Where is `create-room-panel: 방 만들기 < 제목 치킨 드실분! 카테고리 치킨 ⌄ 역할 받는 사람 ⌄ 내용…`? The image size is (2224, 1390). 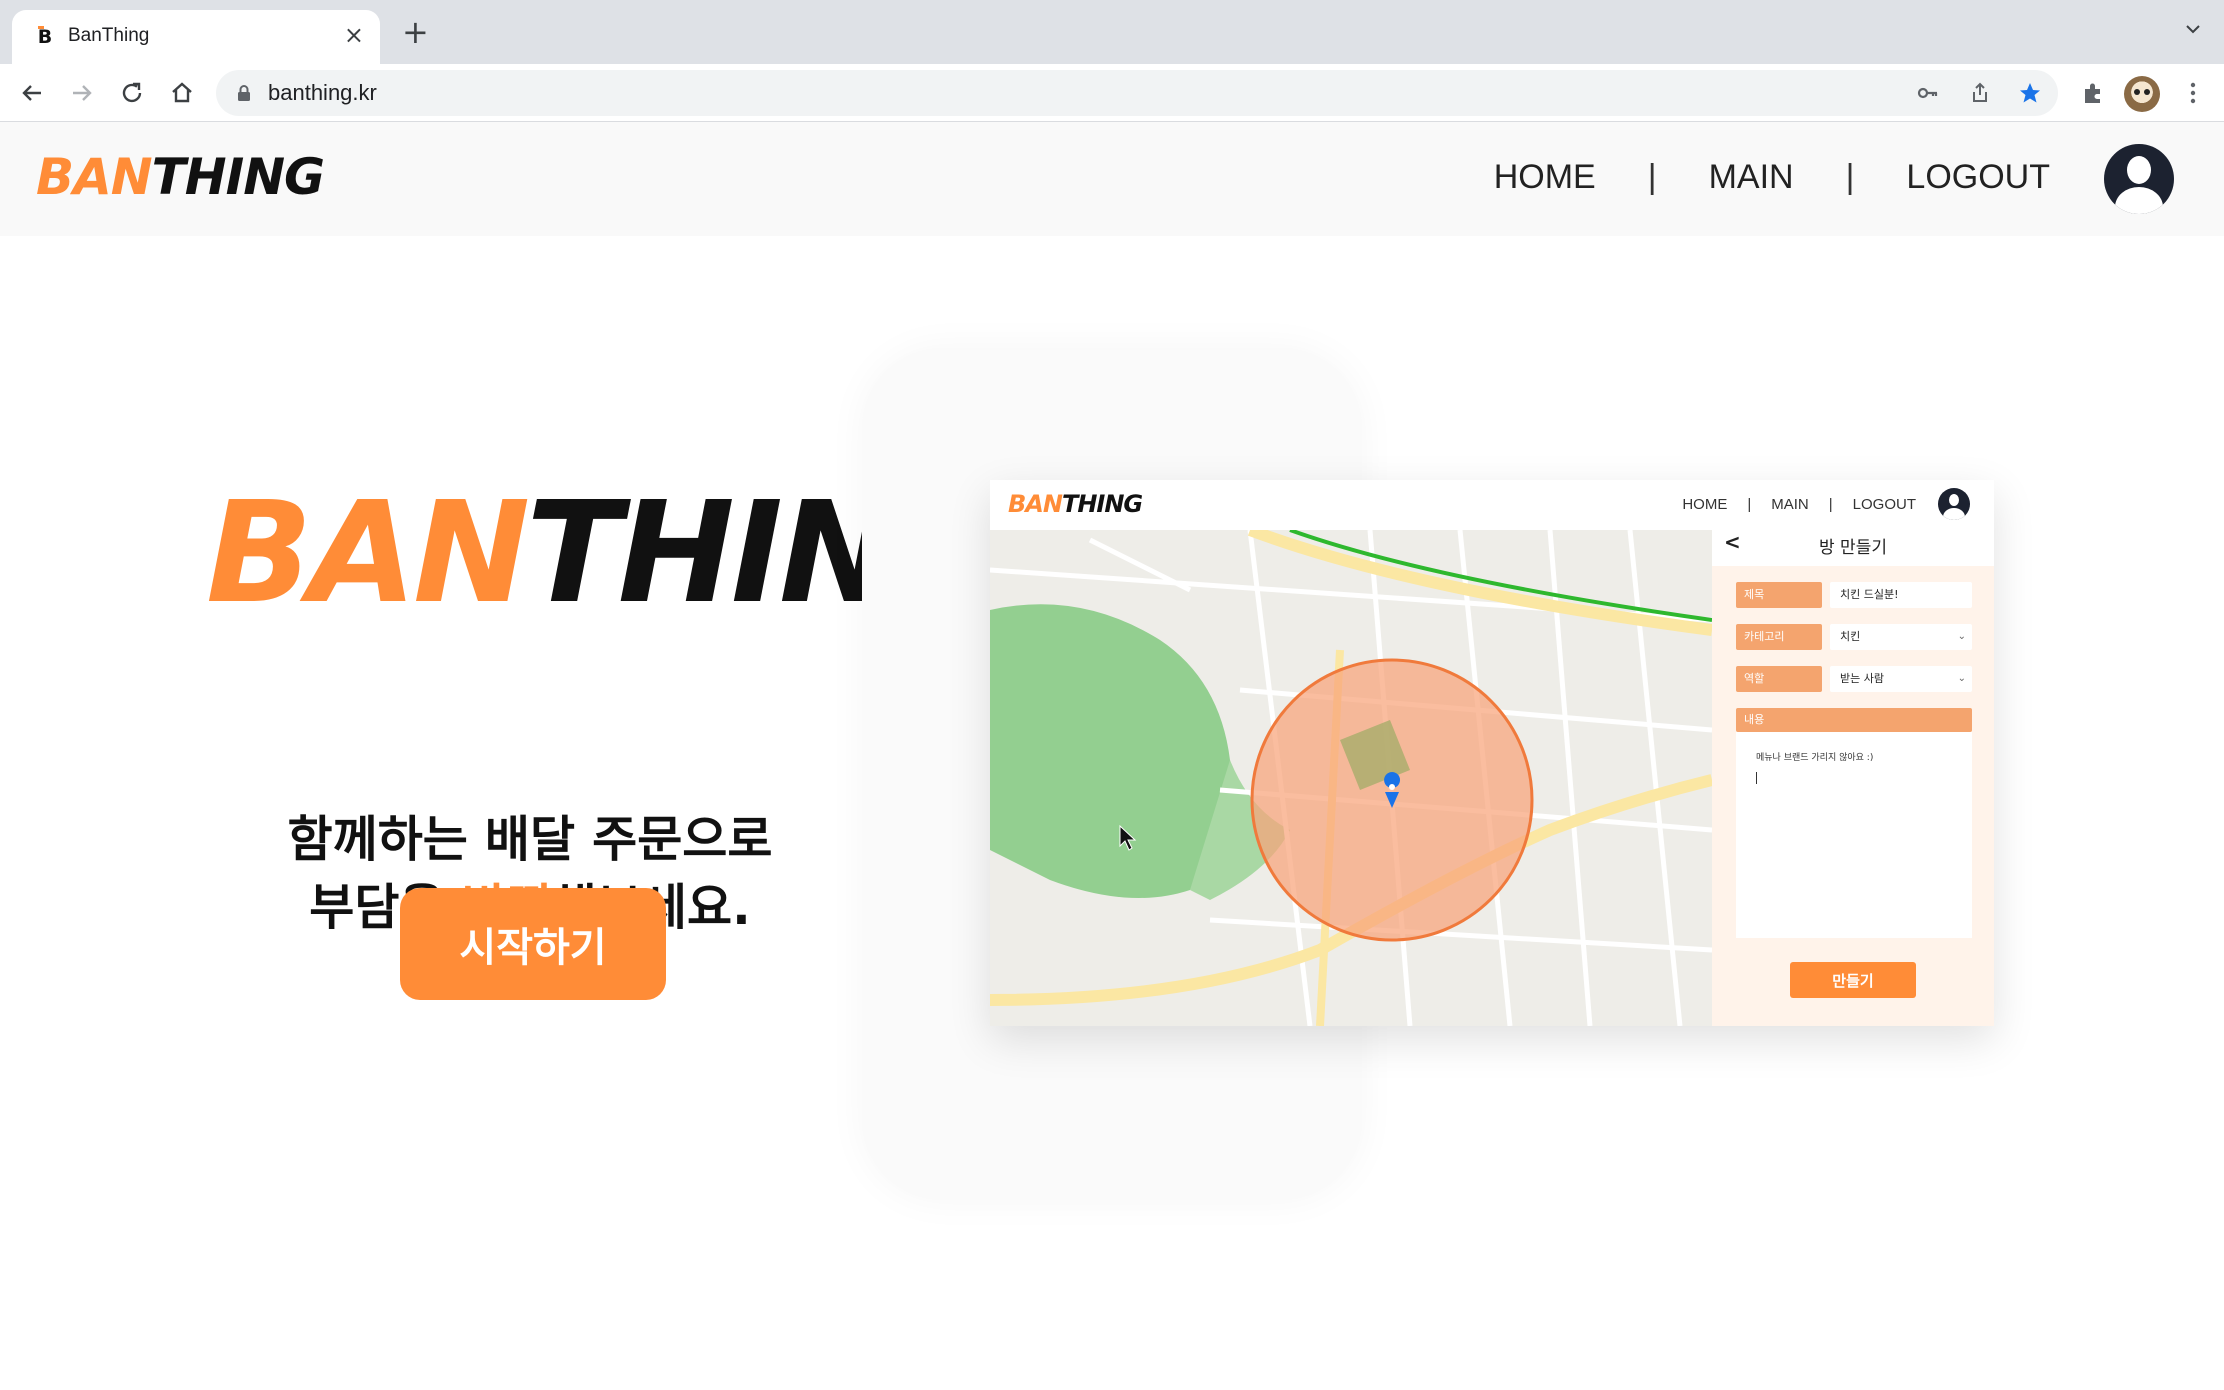 create-room-panel: 방 만들기 < 제목 치킨 드실분! 카테고리 치킨 ⌄ 역할 받는 사람 ⌄ 내용… is located at coordinates (1853, 778).